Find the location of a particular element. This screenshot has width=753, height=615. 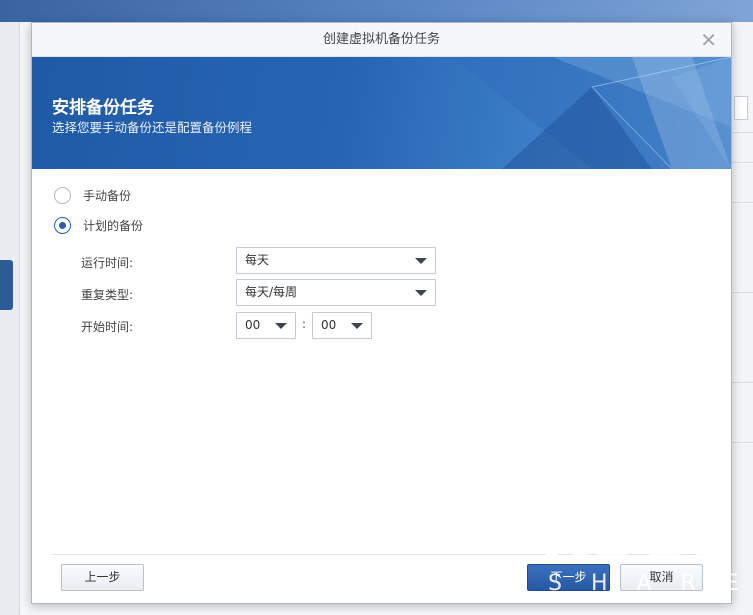

manual-backup-label: 手动备份 is located at coordinates (107, 196).